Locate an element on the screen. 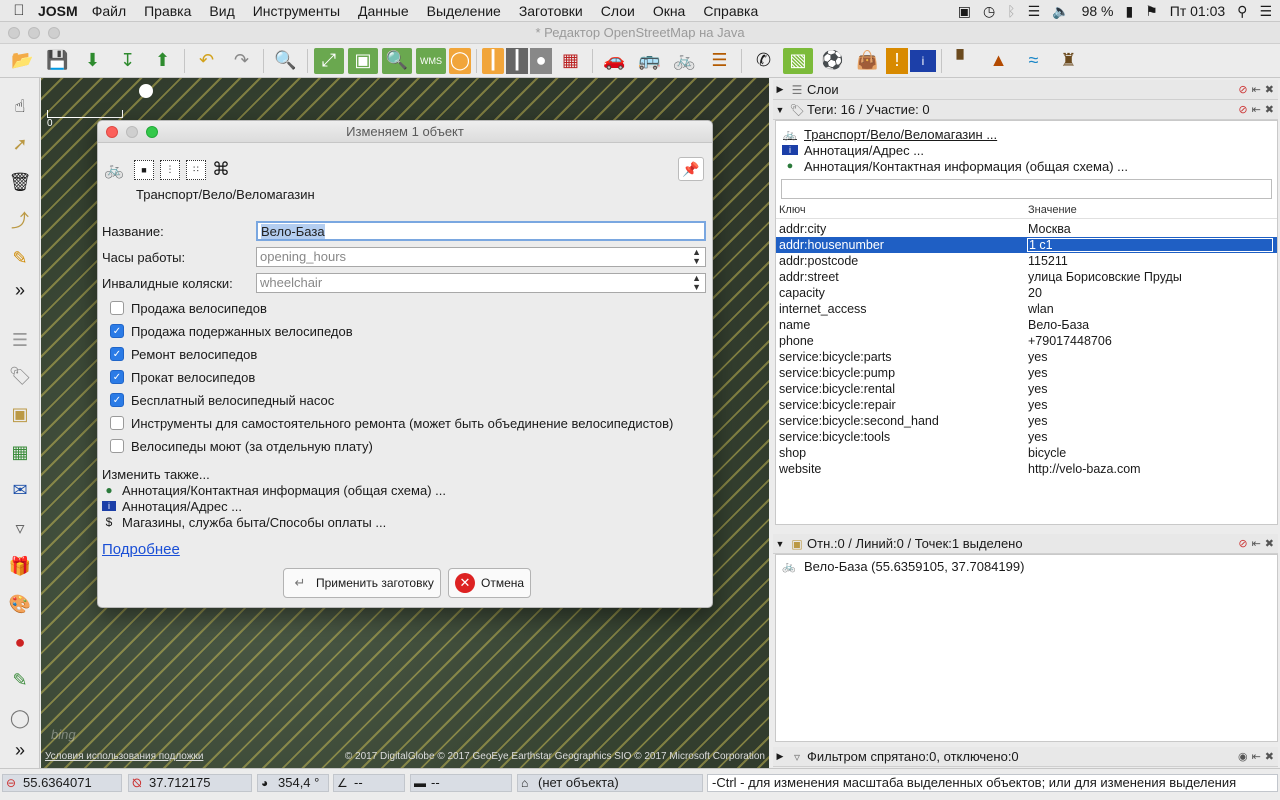  table-row: service:bicycle:repair yes is located at coordinates (1026, 405).